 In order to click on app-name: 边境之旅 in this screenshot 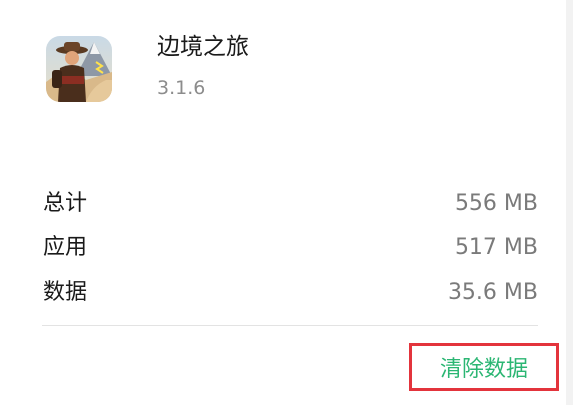, I will do `click(203, 47)`.